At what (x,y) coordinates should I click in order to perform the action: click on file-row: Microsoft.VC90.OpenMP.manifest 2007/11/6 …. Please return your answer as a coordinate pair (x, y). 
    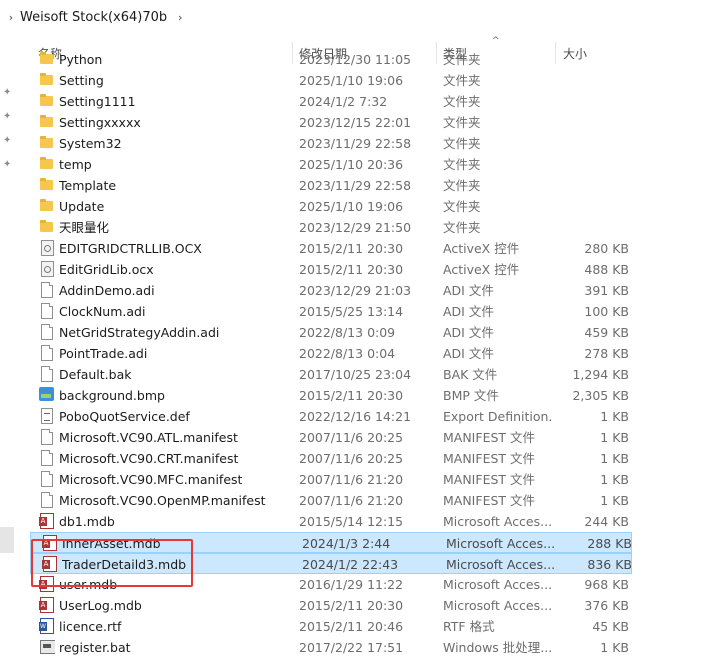
    Looking at the image, I should click on (330, 500).